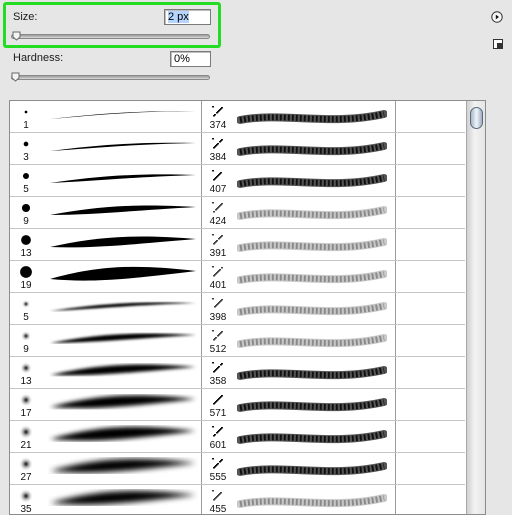  What do you see at coordinates (26, 445) in the screenshot?
I see `brush-size-label: 21` at bounding box center [26, 445].